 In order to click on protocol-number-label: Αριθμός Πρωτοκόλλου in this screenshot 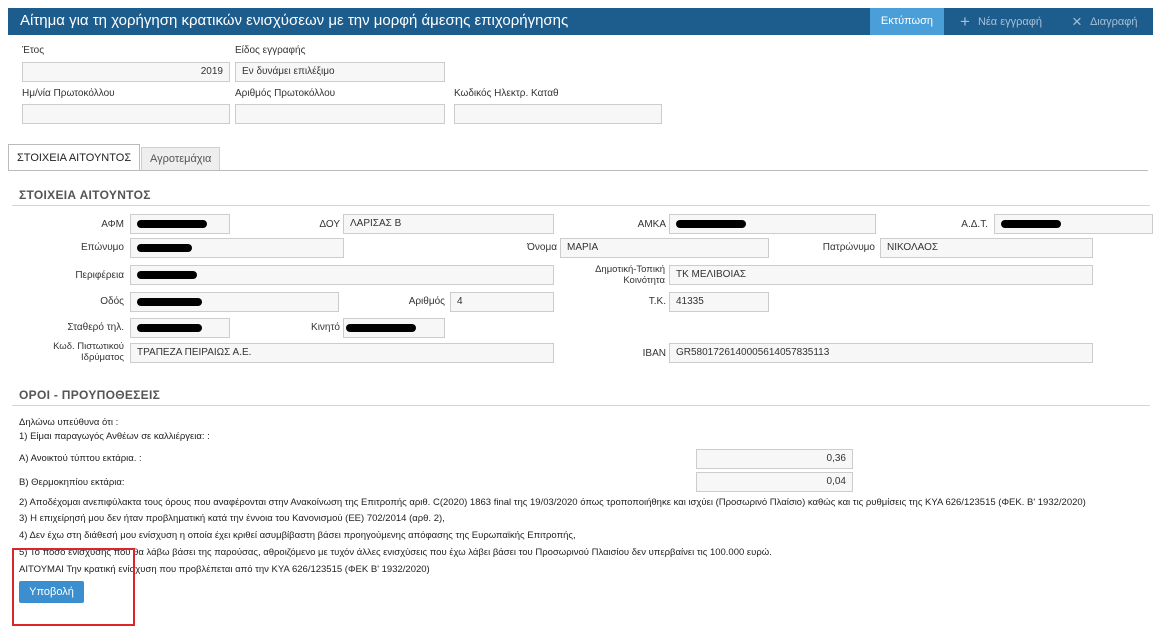, I will do `click(285, 93)`.